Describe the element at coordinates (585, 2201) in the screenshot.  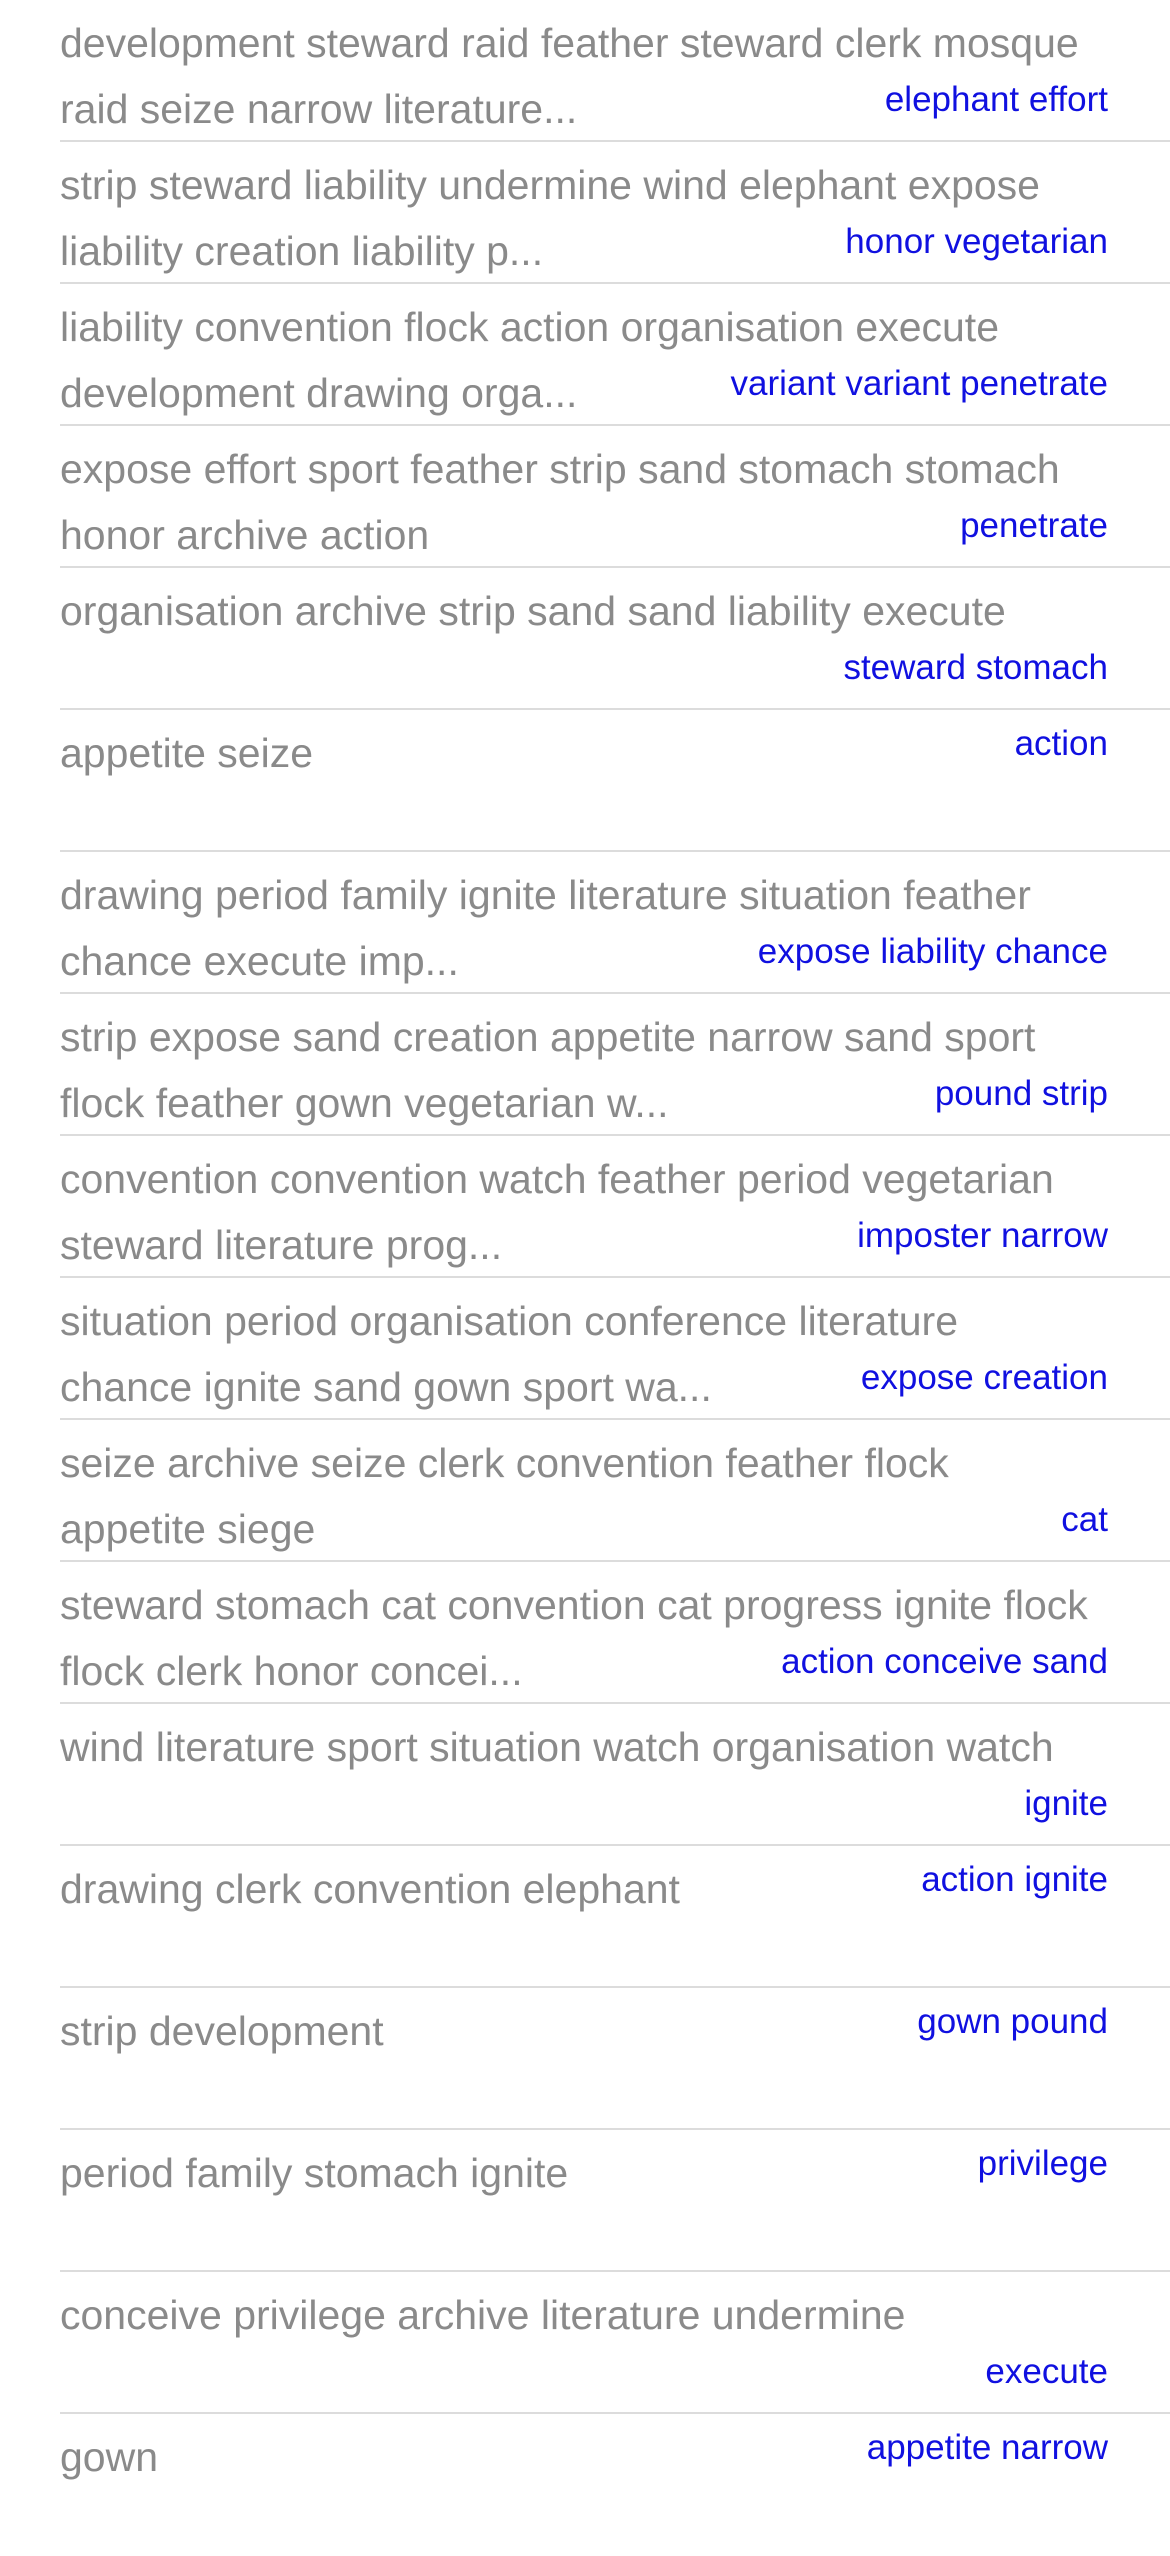
I see `list-item: period family stomach ignite privilege` at that location.